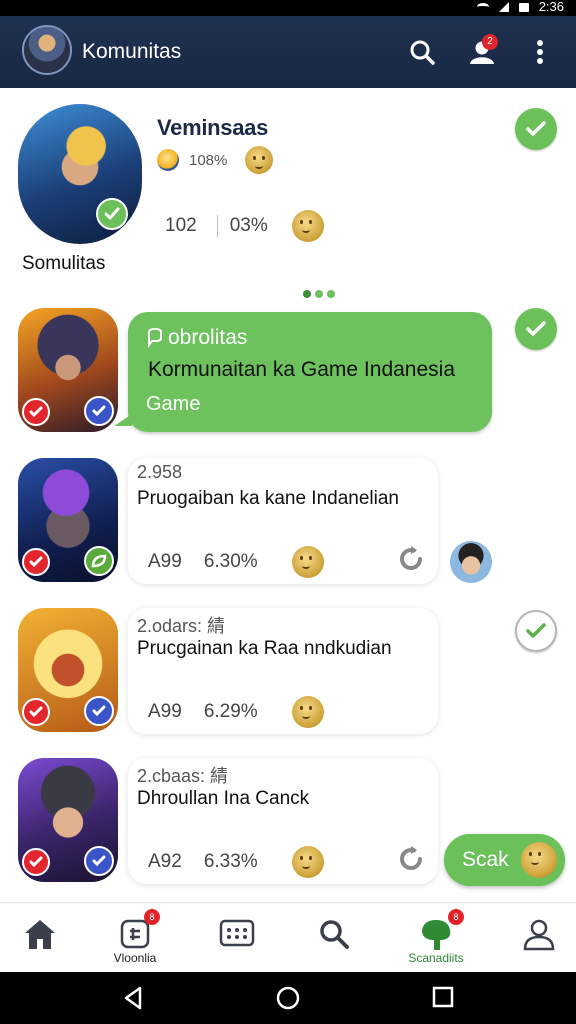 The width and height of the screenshot is (576, 1024). What do you see at coordinates (168, 160) in the screenshot?
I see `game-coin-icon` at bounding box center [168, 160].